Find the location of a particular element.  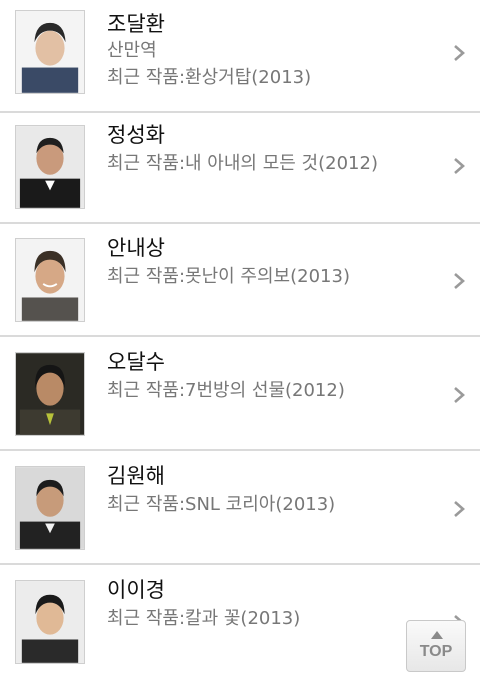

arrow-up-icon is located at coordinates (437, 635).